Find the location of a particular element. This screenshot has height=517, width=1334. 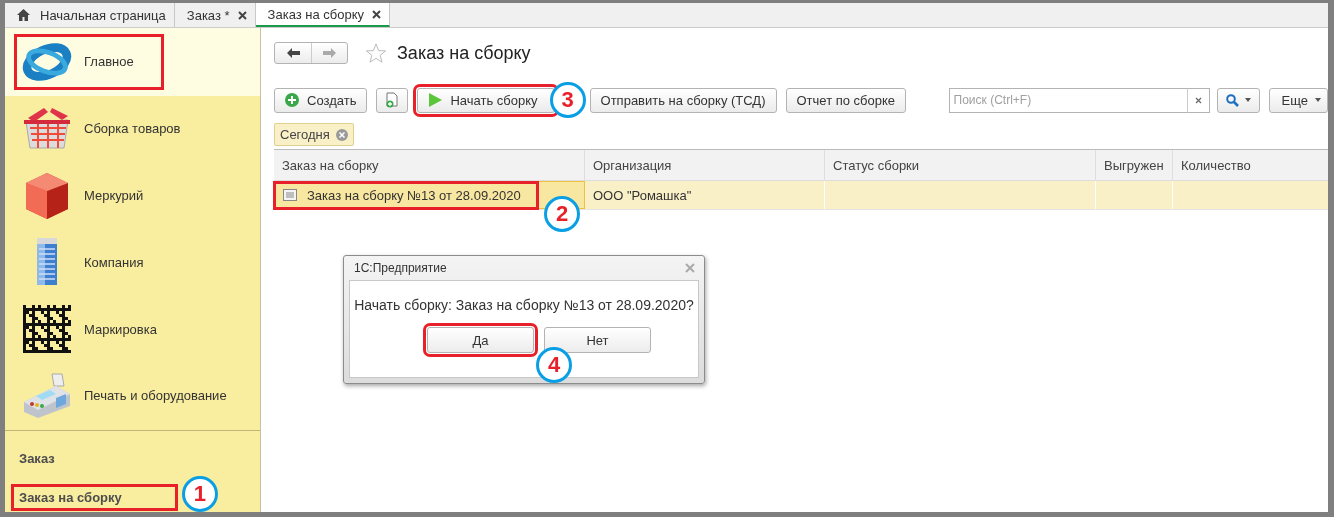

column-header: Заказ на сборку is located at coordinates (429, 165).